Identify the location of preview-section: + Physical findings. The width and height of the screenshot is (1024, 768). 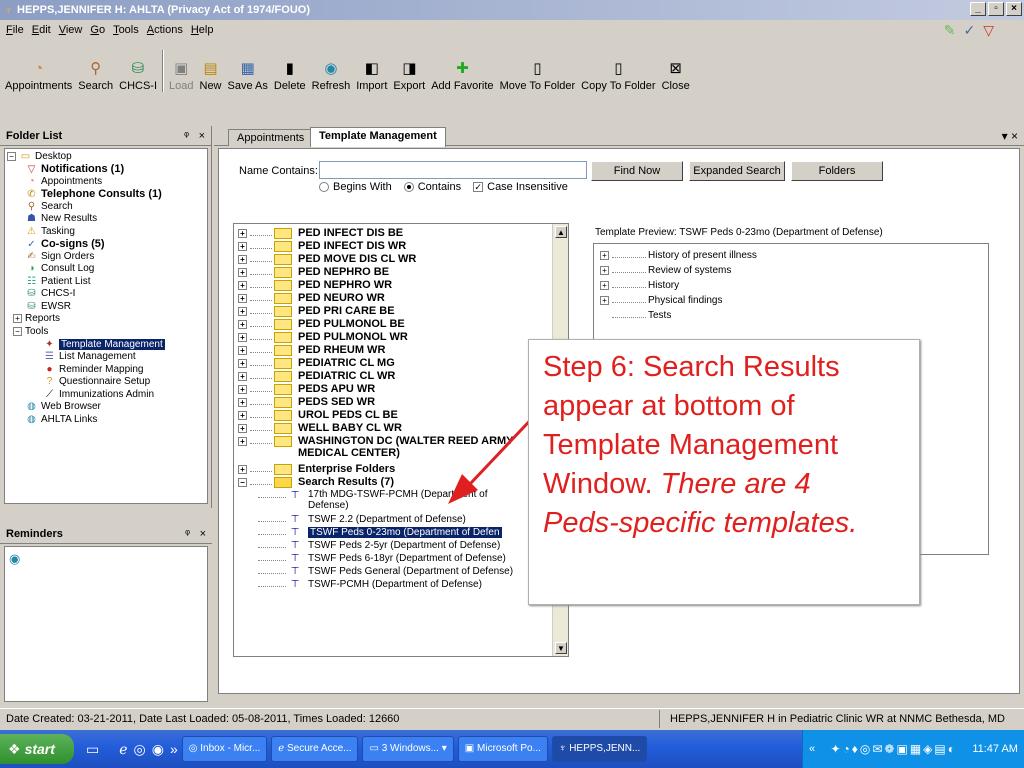
(661, 300).